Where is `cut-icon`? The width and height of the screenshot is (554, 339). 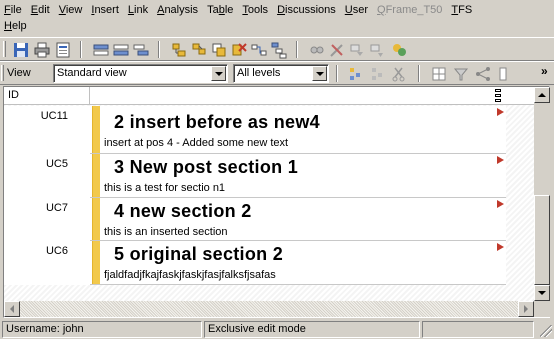
cut-icon is located at coordinates (399, 74).